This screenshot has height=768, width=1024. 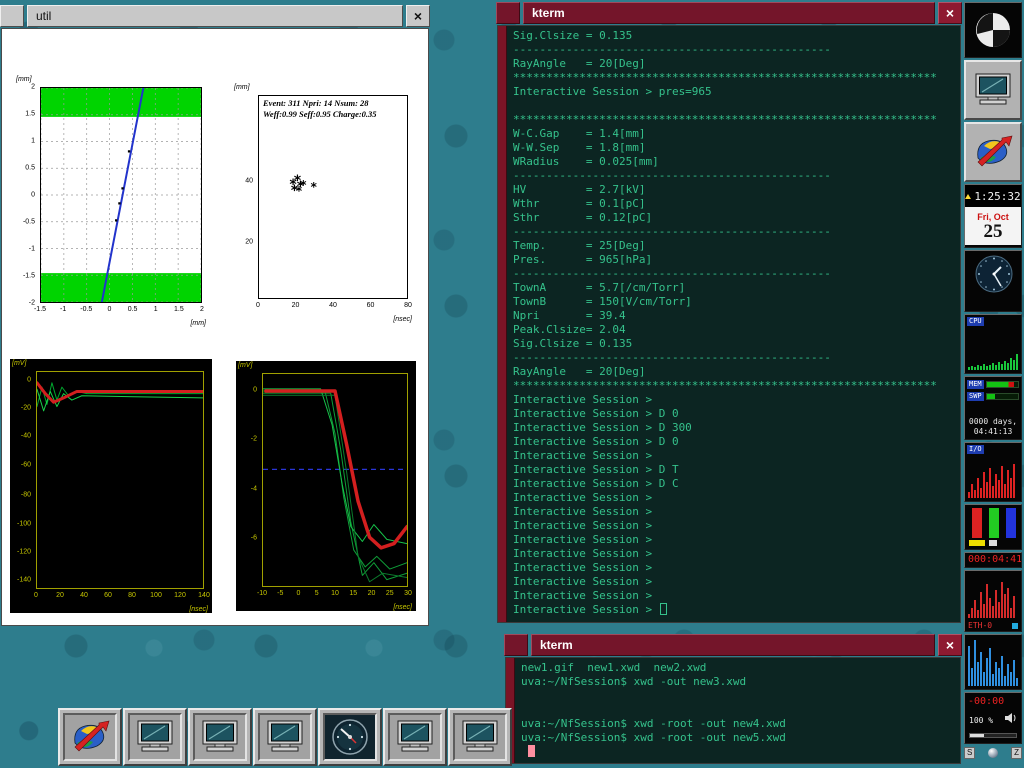 I want to click on tick-label: -5, so click(x=280, y=593).